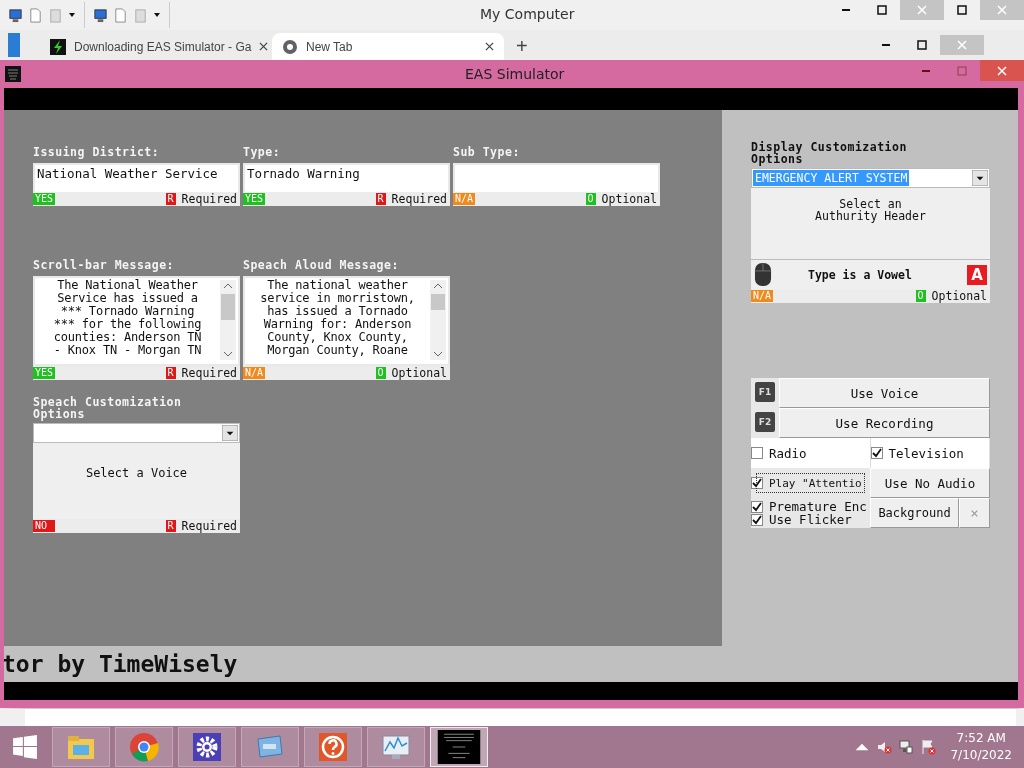 The width and height of the screenshot is (1024, 768). Describe the element at coordinates (321, 266) in the screenshot. I see `field-label: Speach Aloud Message:` at that location.